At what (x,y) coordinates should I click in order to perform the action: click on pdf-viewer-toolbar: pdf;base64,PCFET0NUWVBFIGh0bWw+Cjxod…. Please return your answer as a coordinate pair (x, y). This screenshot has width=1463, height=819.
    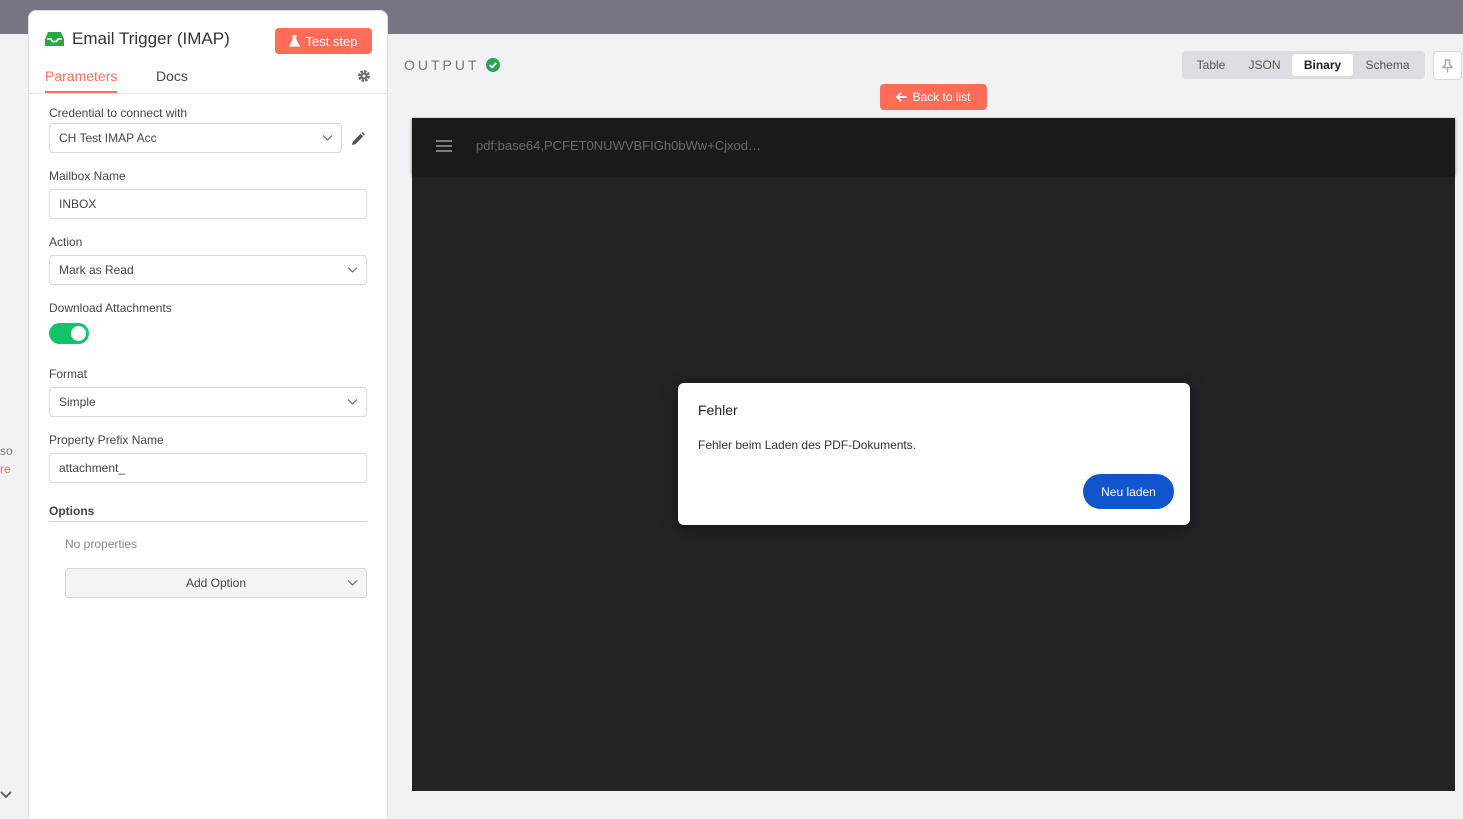
    Looking at the image, I should click on (933, 146).